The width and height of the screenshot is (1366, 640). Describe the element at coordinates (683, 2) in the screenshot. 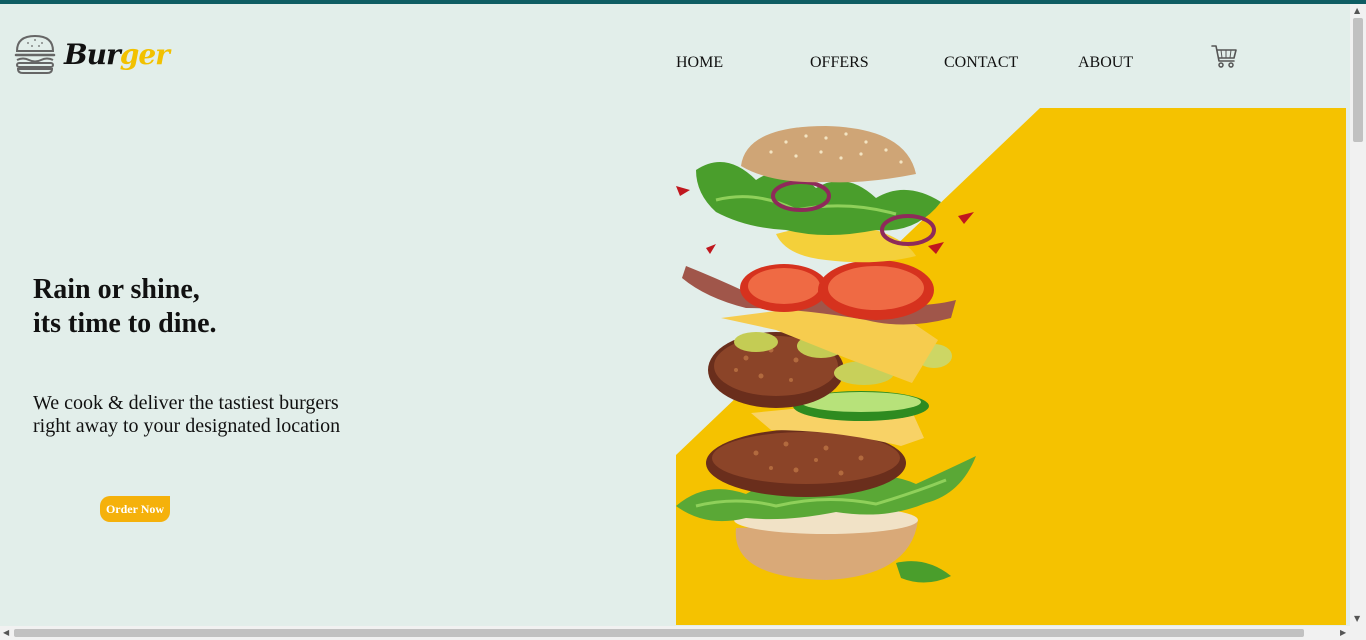

I see `top-accent-bar` at that location.